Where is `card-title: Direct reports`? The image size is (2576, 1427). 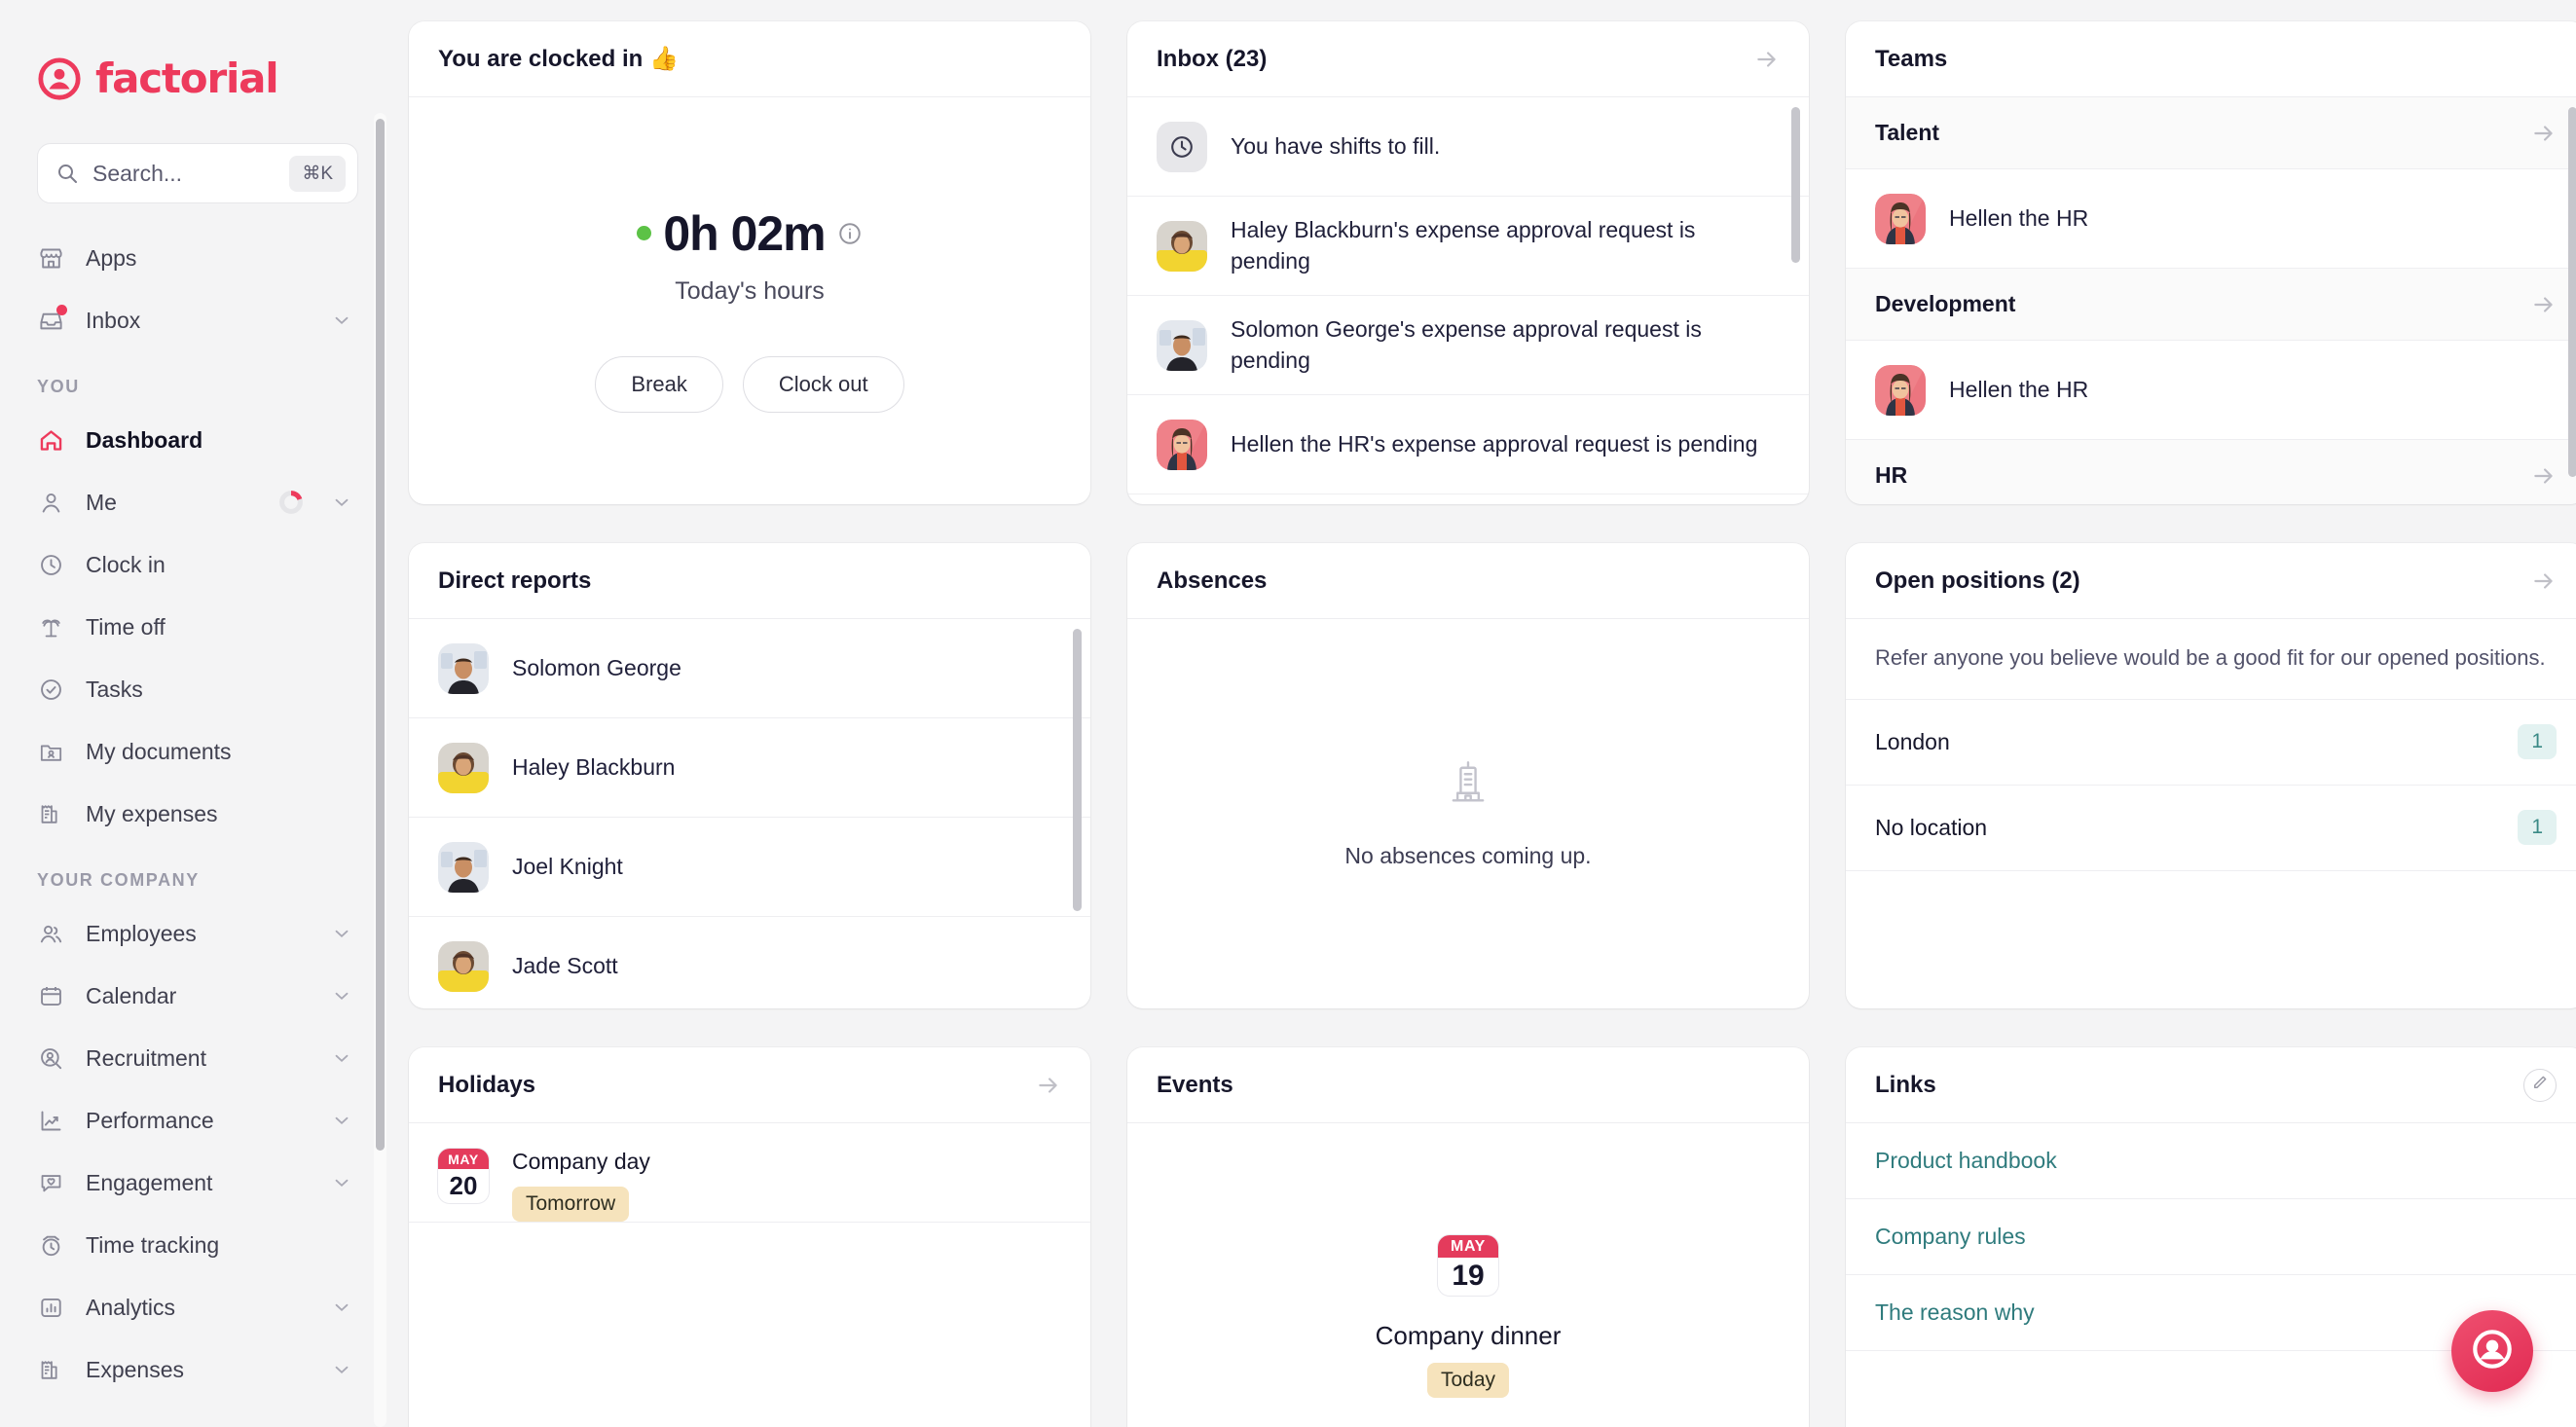
card-title: Direct reports is located at coordinates (515, 580).